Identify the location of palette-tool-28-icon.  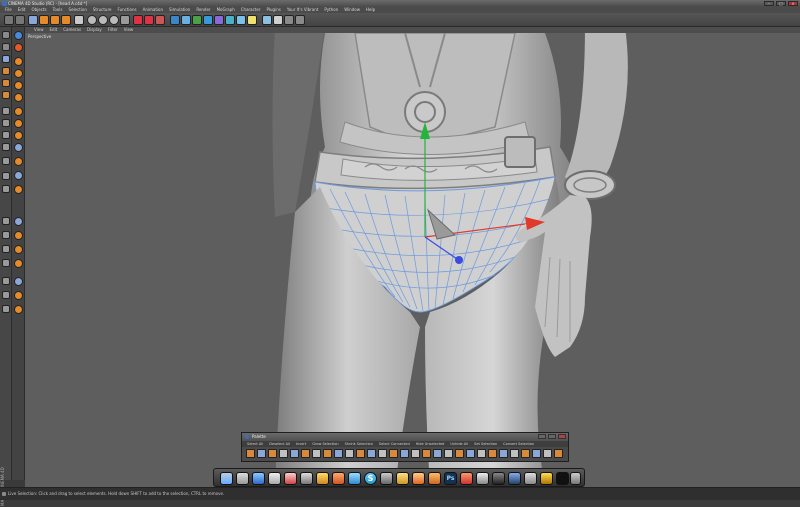
(547, 453).